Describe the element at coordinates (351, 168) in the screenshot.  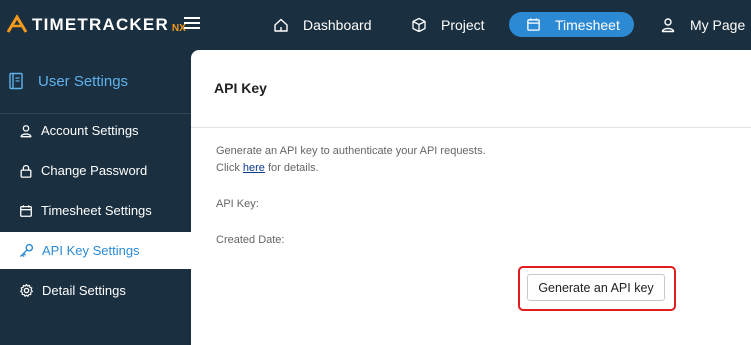
I see `description-line-2: Click here for details.` at that location.